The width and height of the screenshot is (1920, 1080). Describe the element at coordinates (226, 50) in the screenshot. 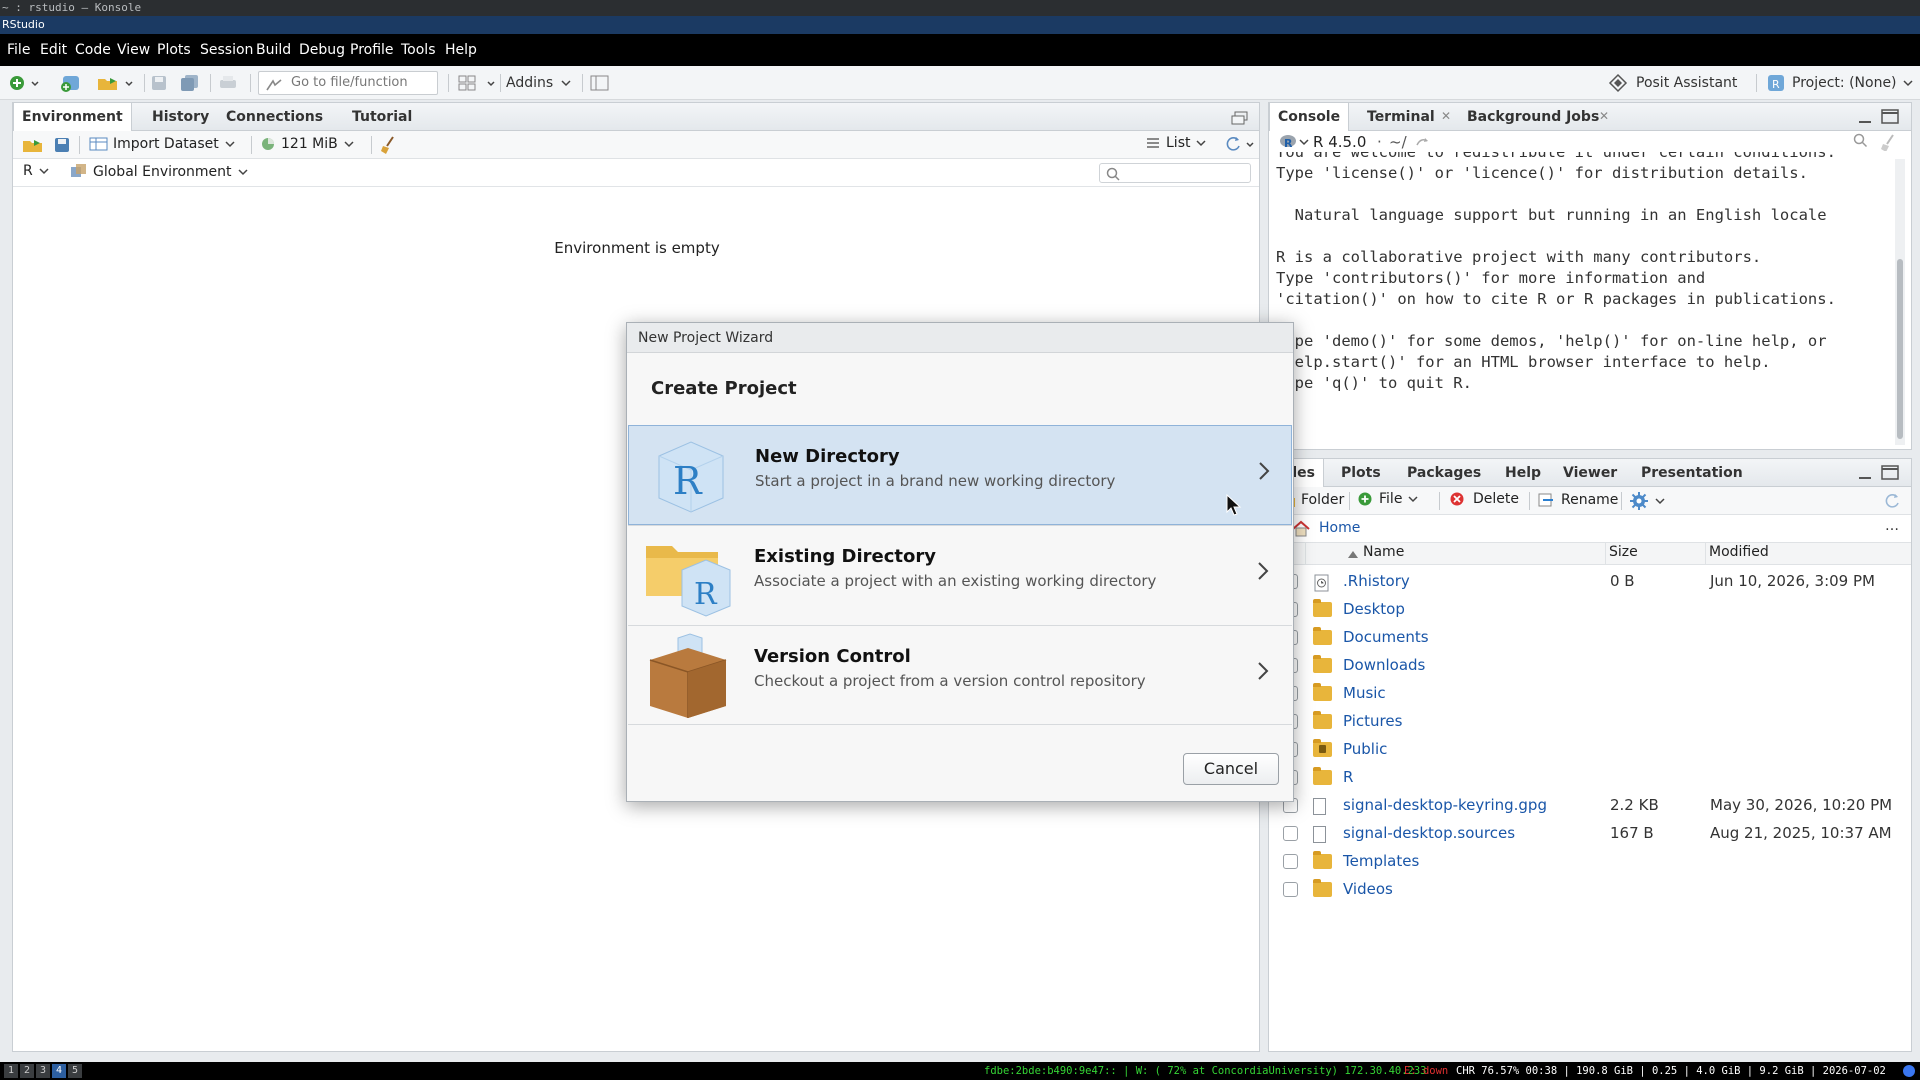

I see `menu-session: Session` at that location.